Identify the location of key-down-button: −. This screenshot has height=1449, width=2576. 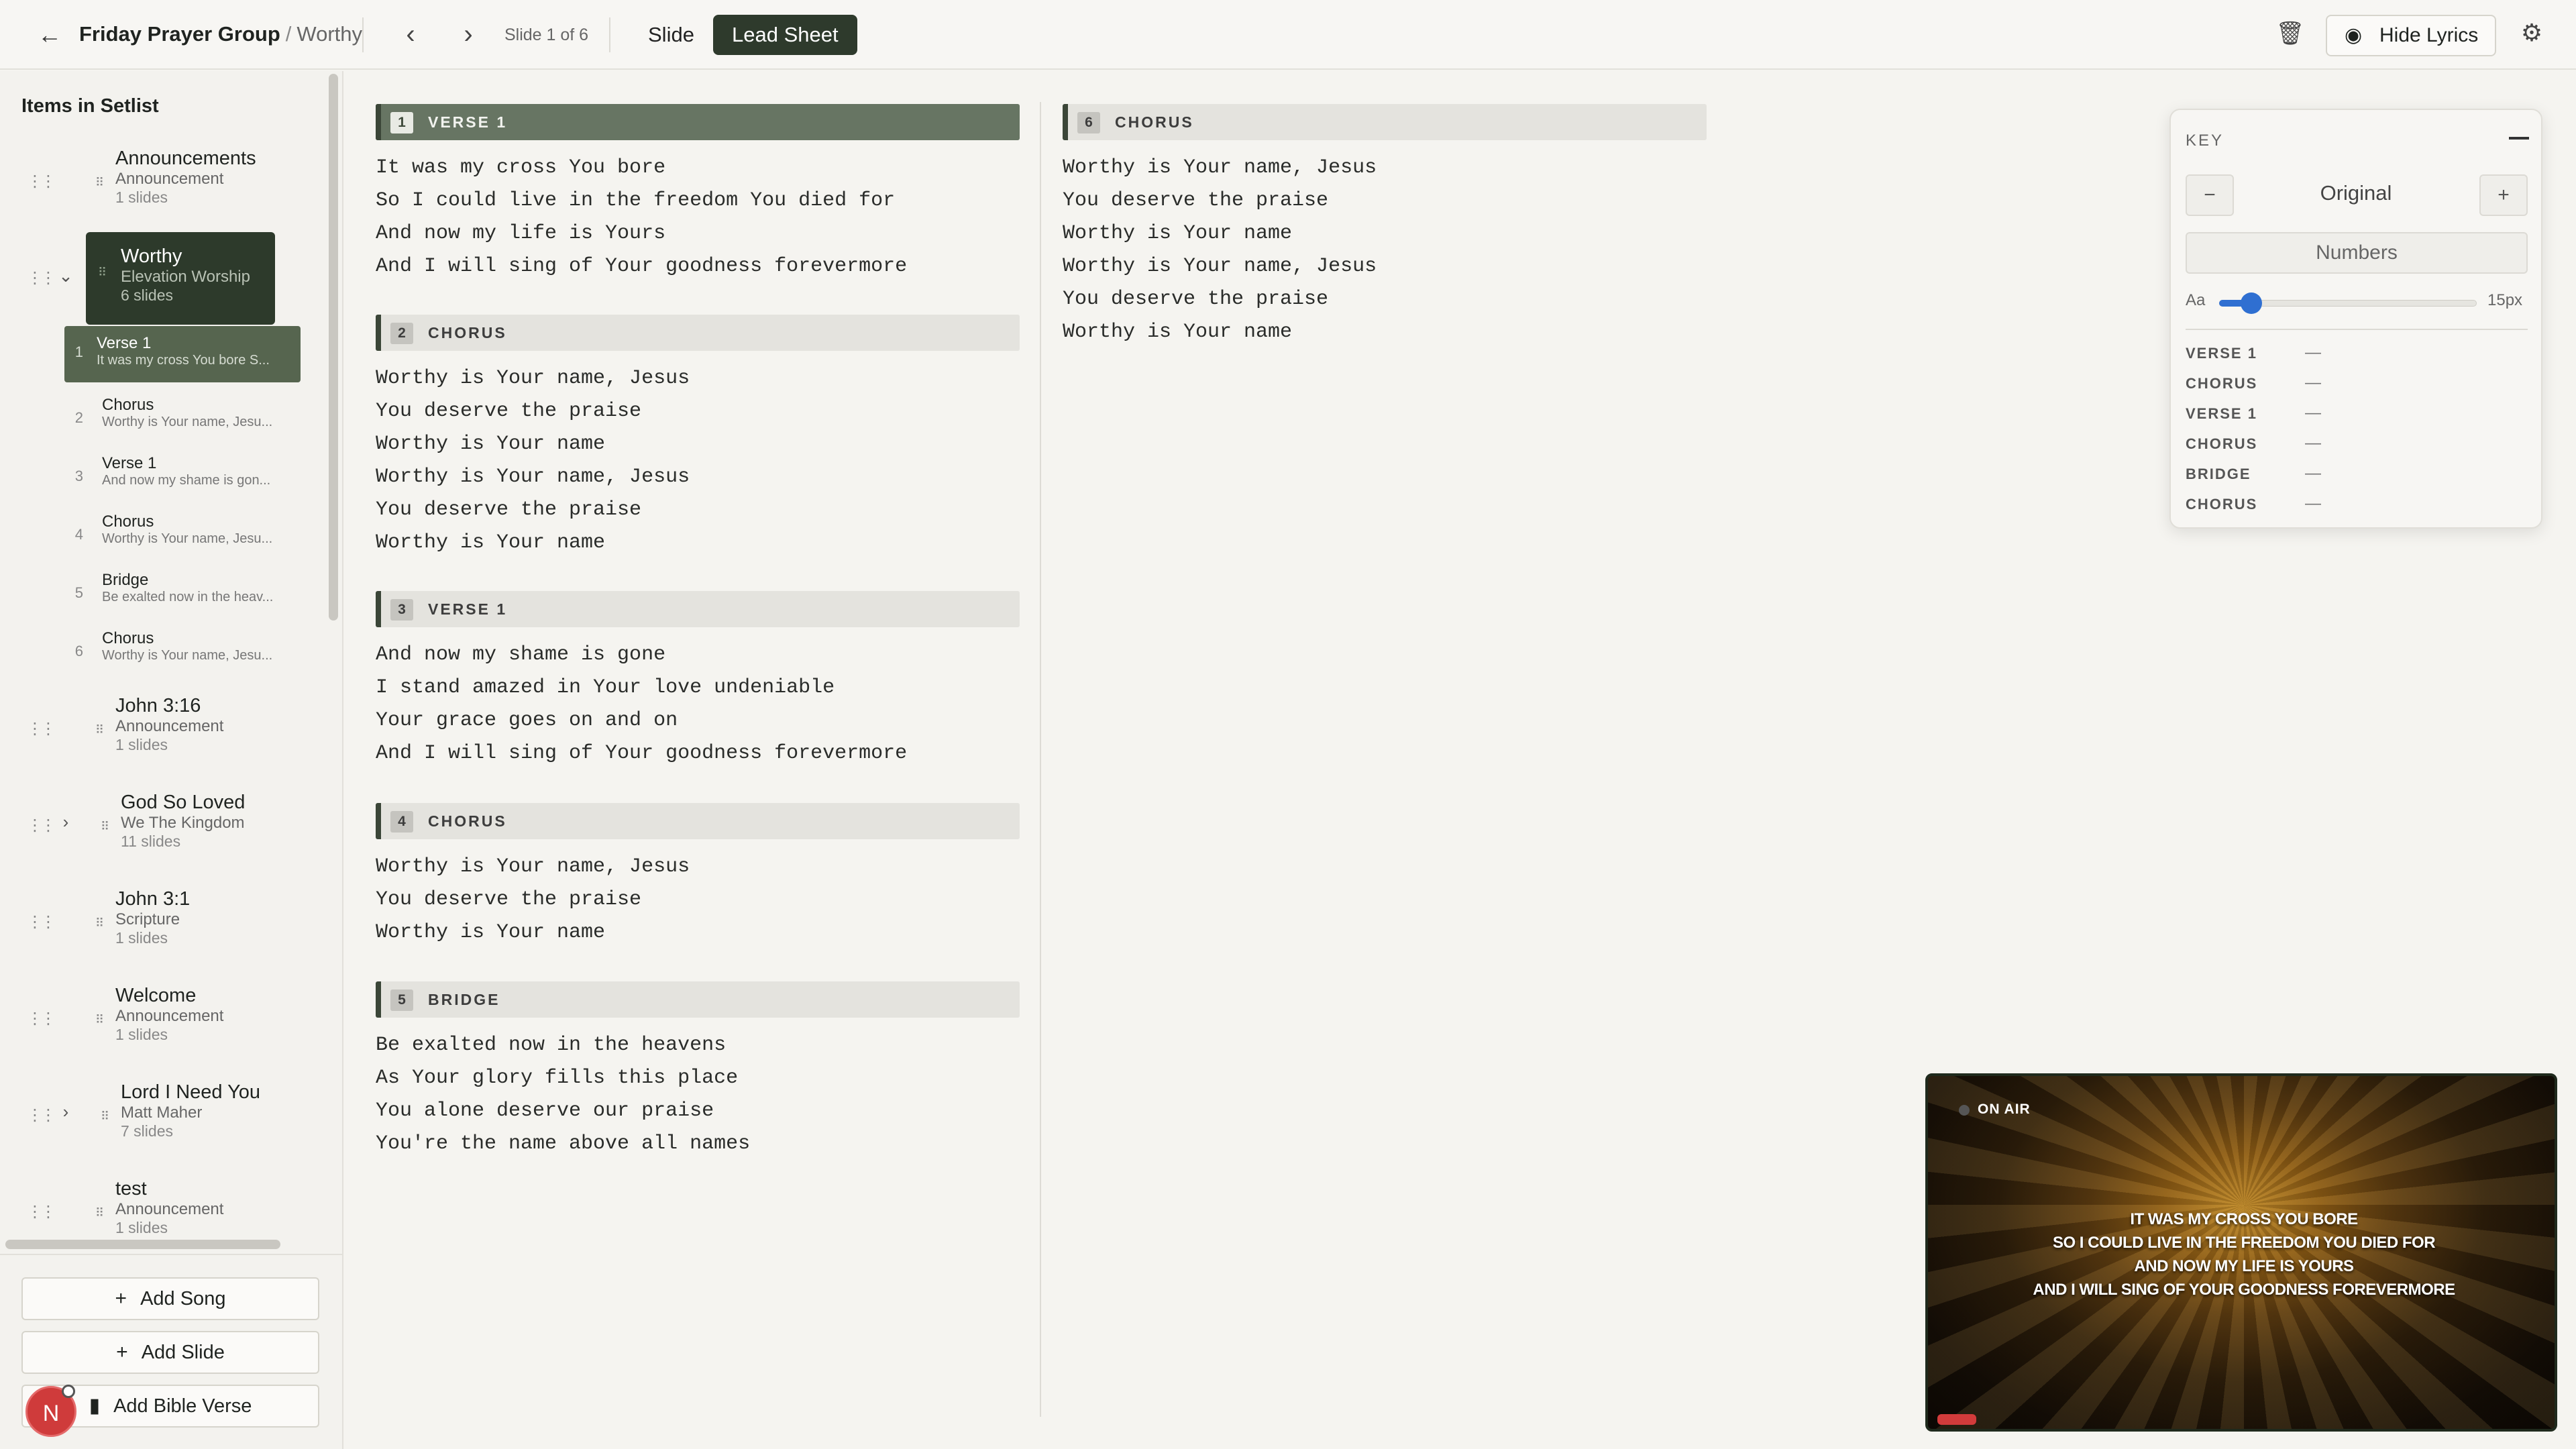
(2210, 195).